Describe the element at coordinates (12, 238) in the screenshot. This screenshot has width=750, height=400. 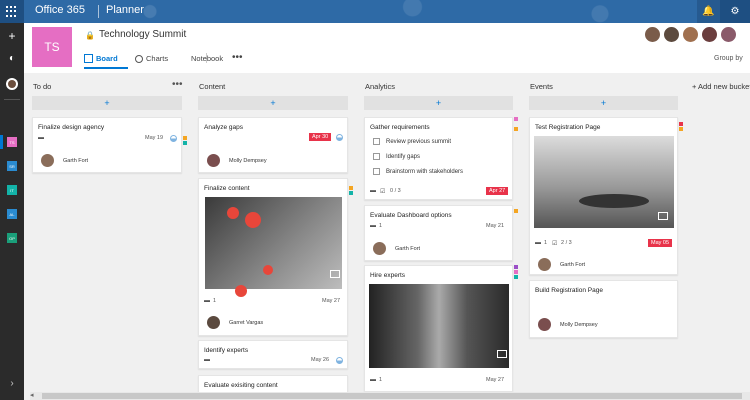
I see `rail-plan-op: OP` at that location.